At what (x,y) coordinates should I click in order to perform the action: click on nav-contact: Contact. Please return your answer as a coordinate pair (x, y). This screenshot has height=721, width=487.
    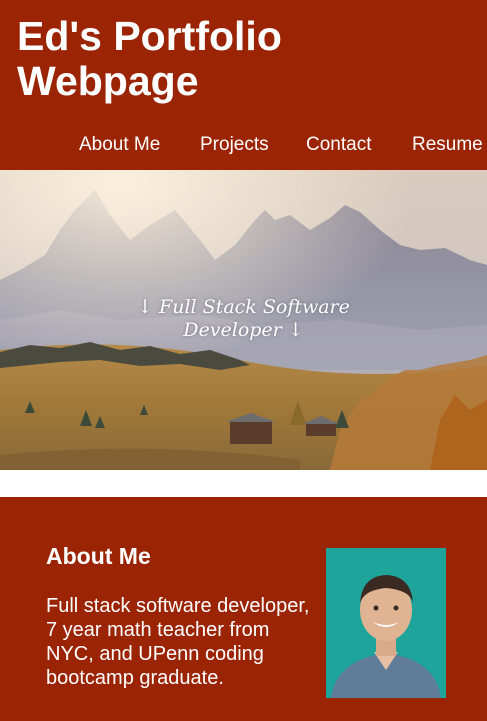
    Looking at the image, I should click on (338, 145).